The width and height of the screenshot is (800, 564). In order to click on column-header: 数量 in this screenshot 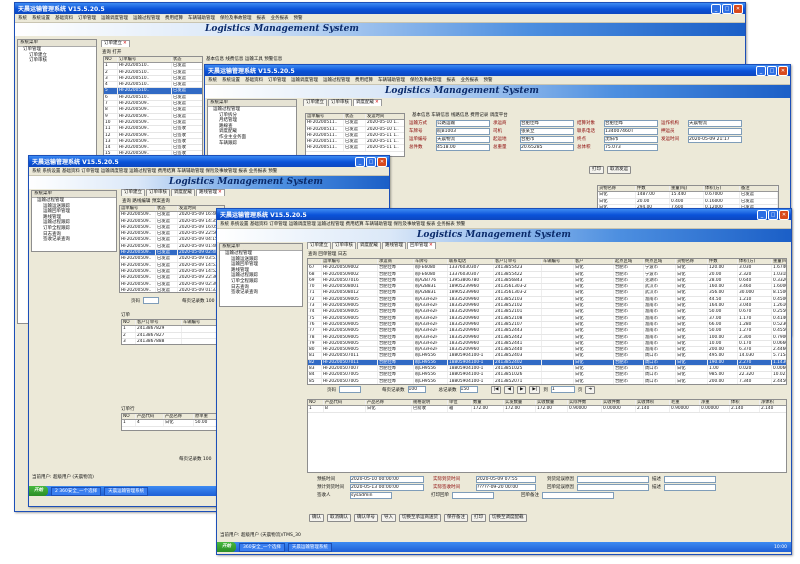, I will do `click(488, 403)`.